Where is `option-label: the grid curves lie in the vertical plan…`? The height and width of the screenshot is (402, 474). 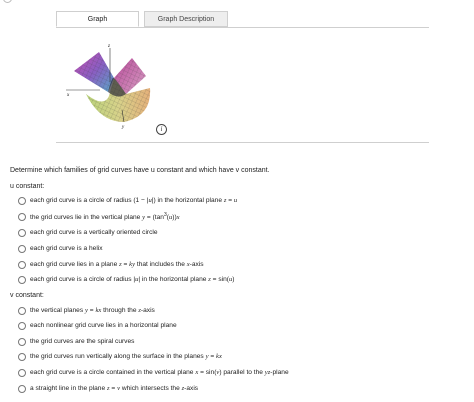 option-label: the grid curves lie in the vertical plan… is located at coordinates (105, 216).